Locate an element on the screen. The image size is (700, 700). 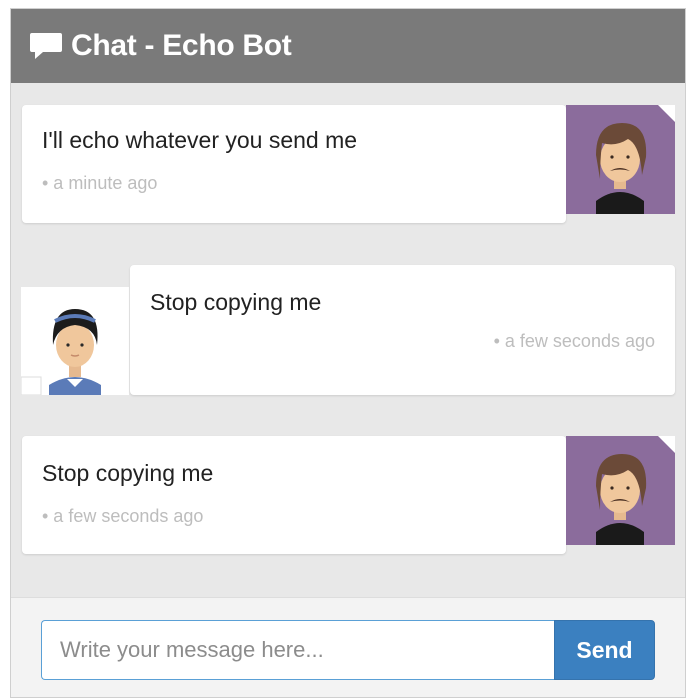
message-bot: Stop copying me • a few seconds ago is located at coordinates (294, 495).